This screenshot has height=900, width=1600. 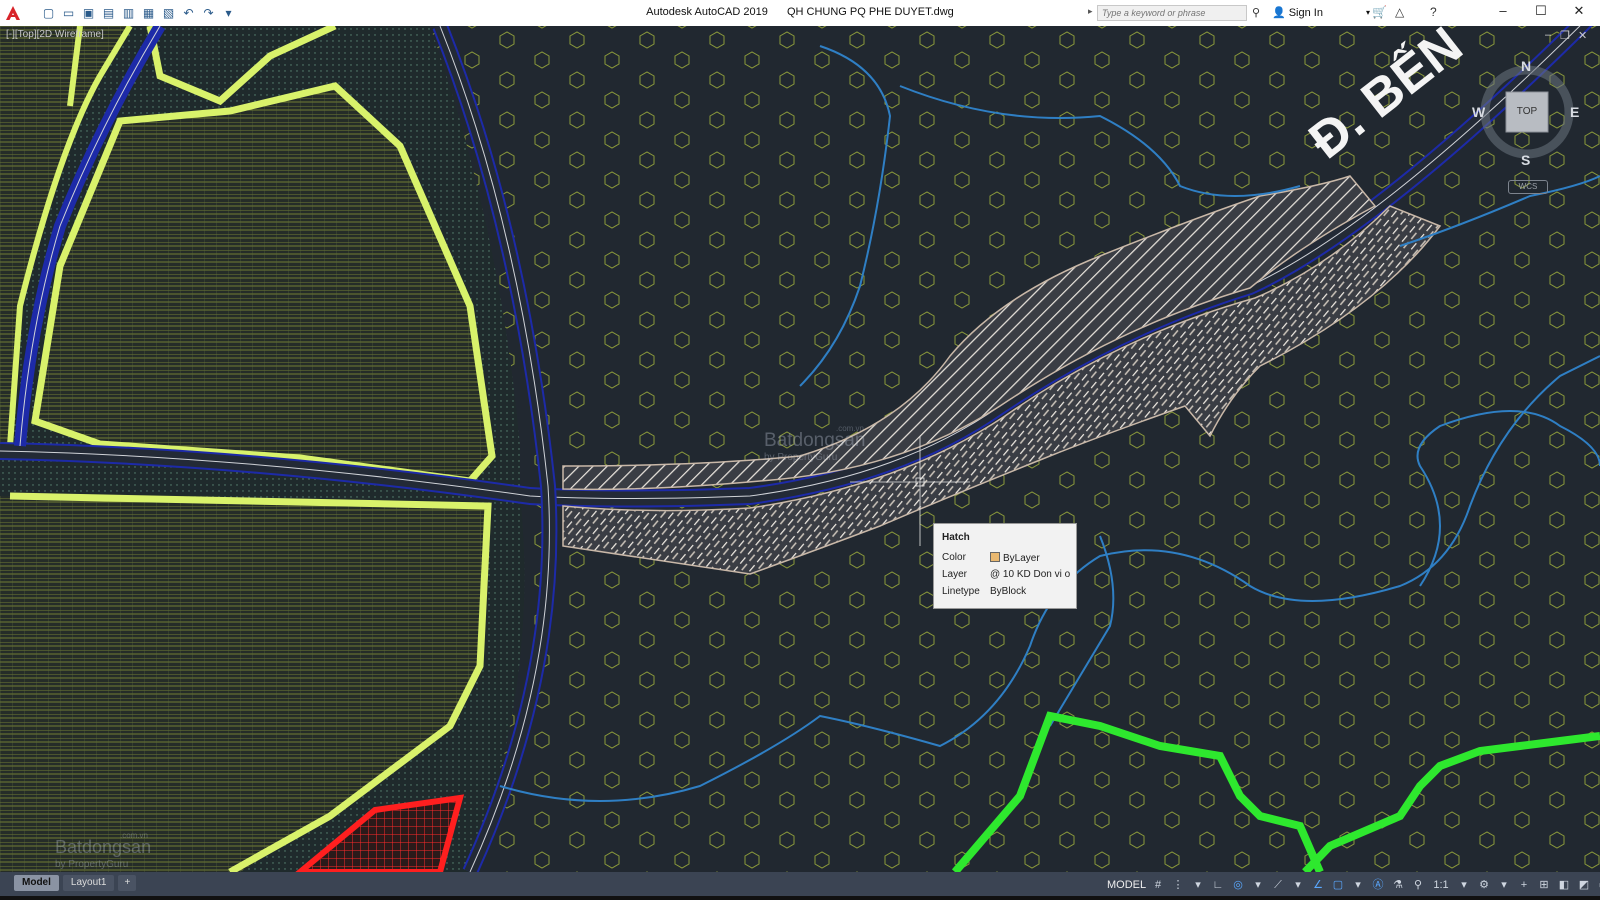 What do you see at coordinates (88, 12) in the screenshot?
I see `save-icon: ▣` at bounding box center [88, 12].